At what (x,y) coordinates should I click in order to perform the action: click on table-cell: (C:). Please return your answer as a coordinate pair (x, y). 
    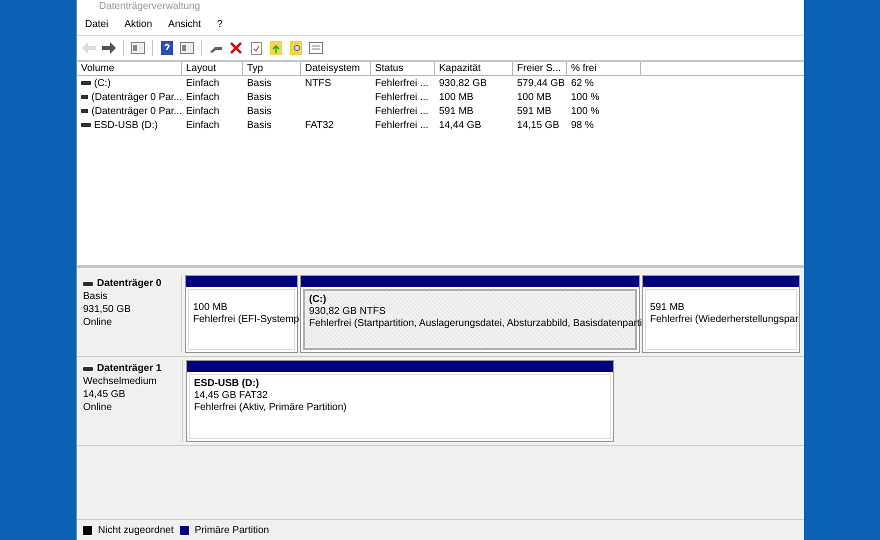
    Looking at the image, I should click on (102, 83).